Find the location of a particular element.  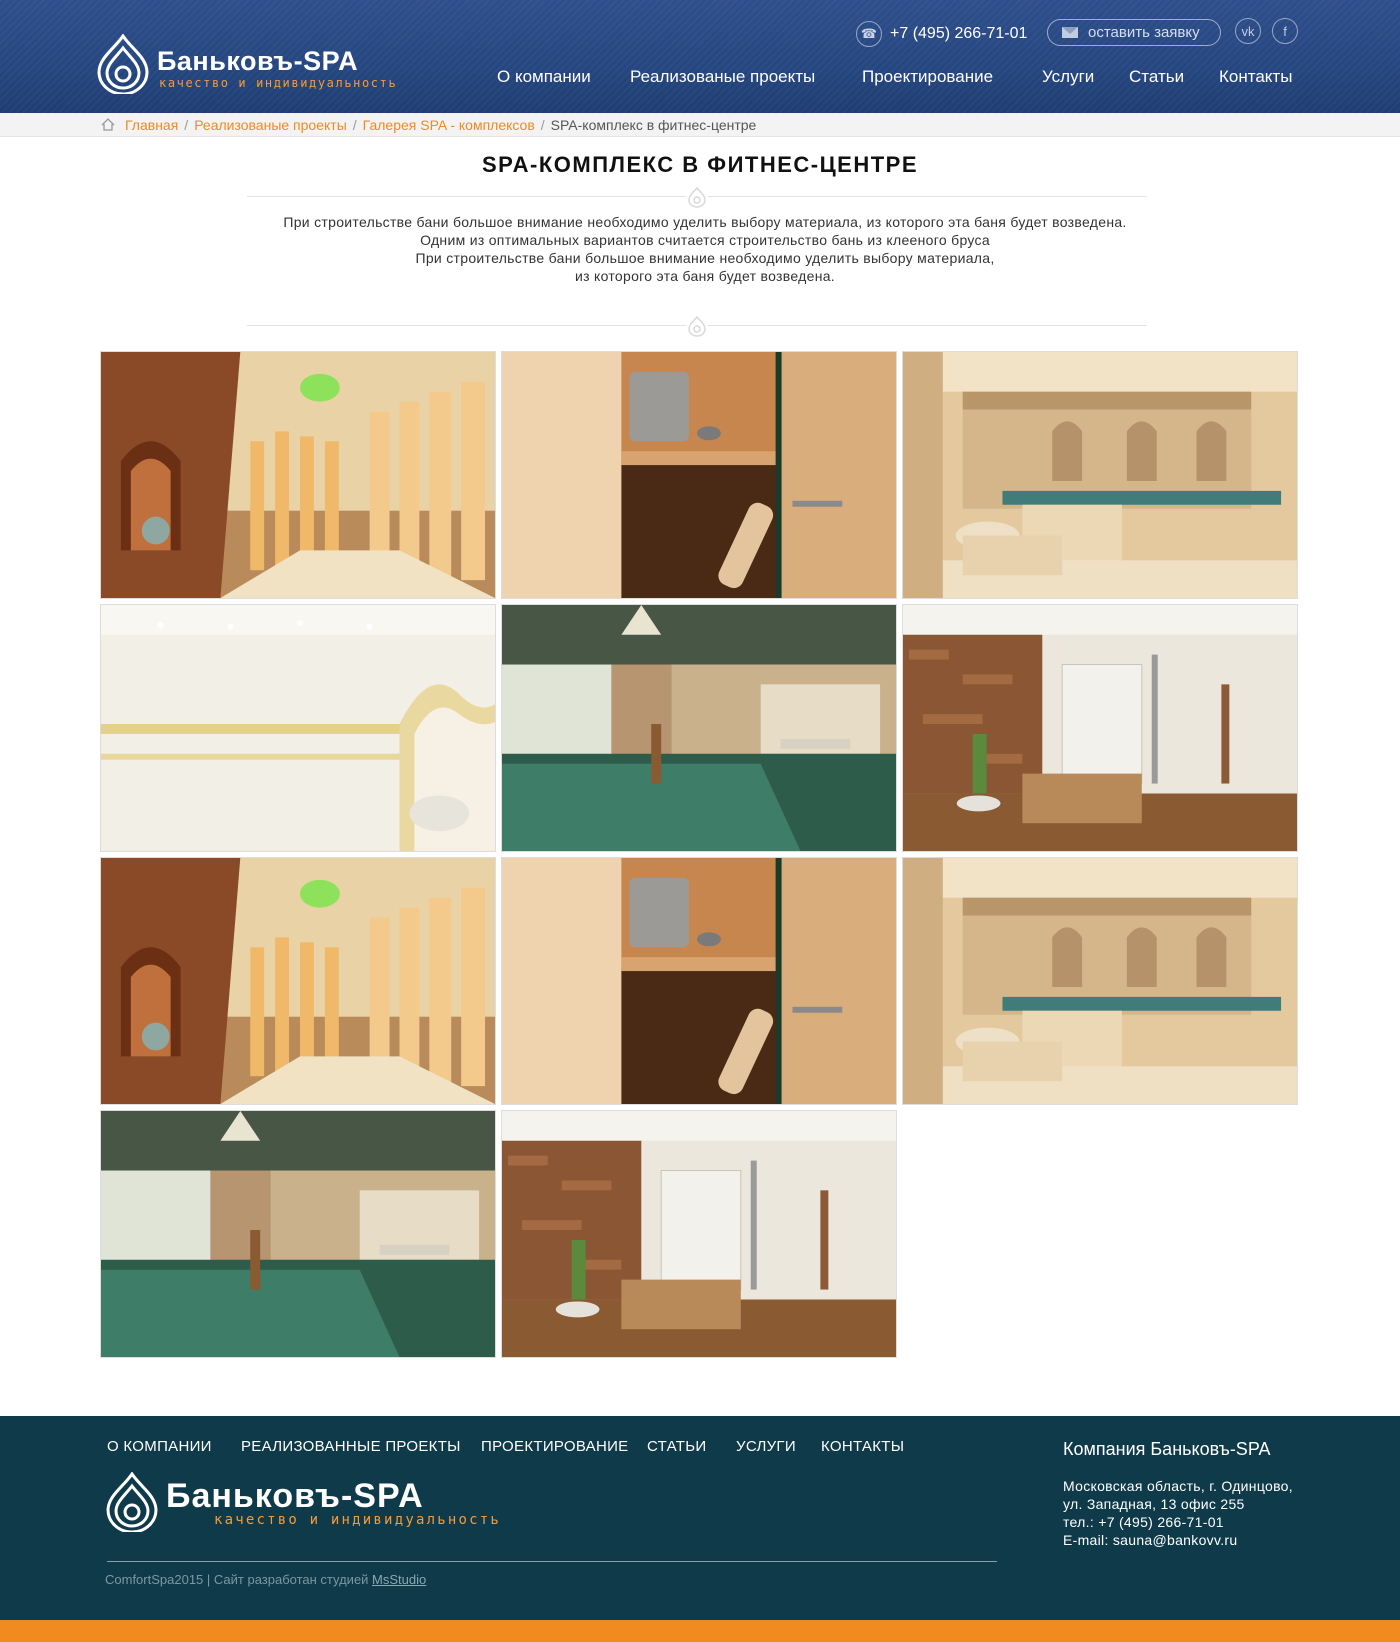

intro-line: из которого эта баня будет возведена. is located at coordinates (705, 276).